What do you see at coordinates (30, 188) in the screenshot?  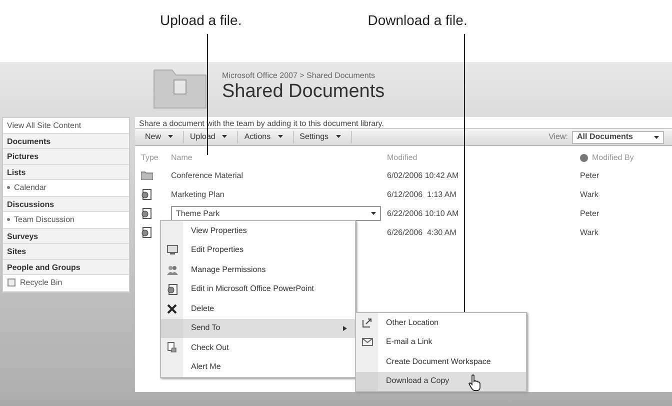 I see `nav-link: Calendar` at bounding box center [30, 188].